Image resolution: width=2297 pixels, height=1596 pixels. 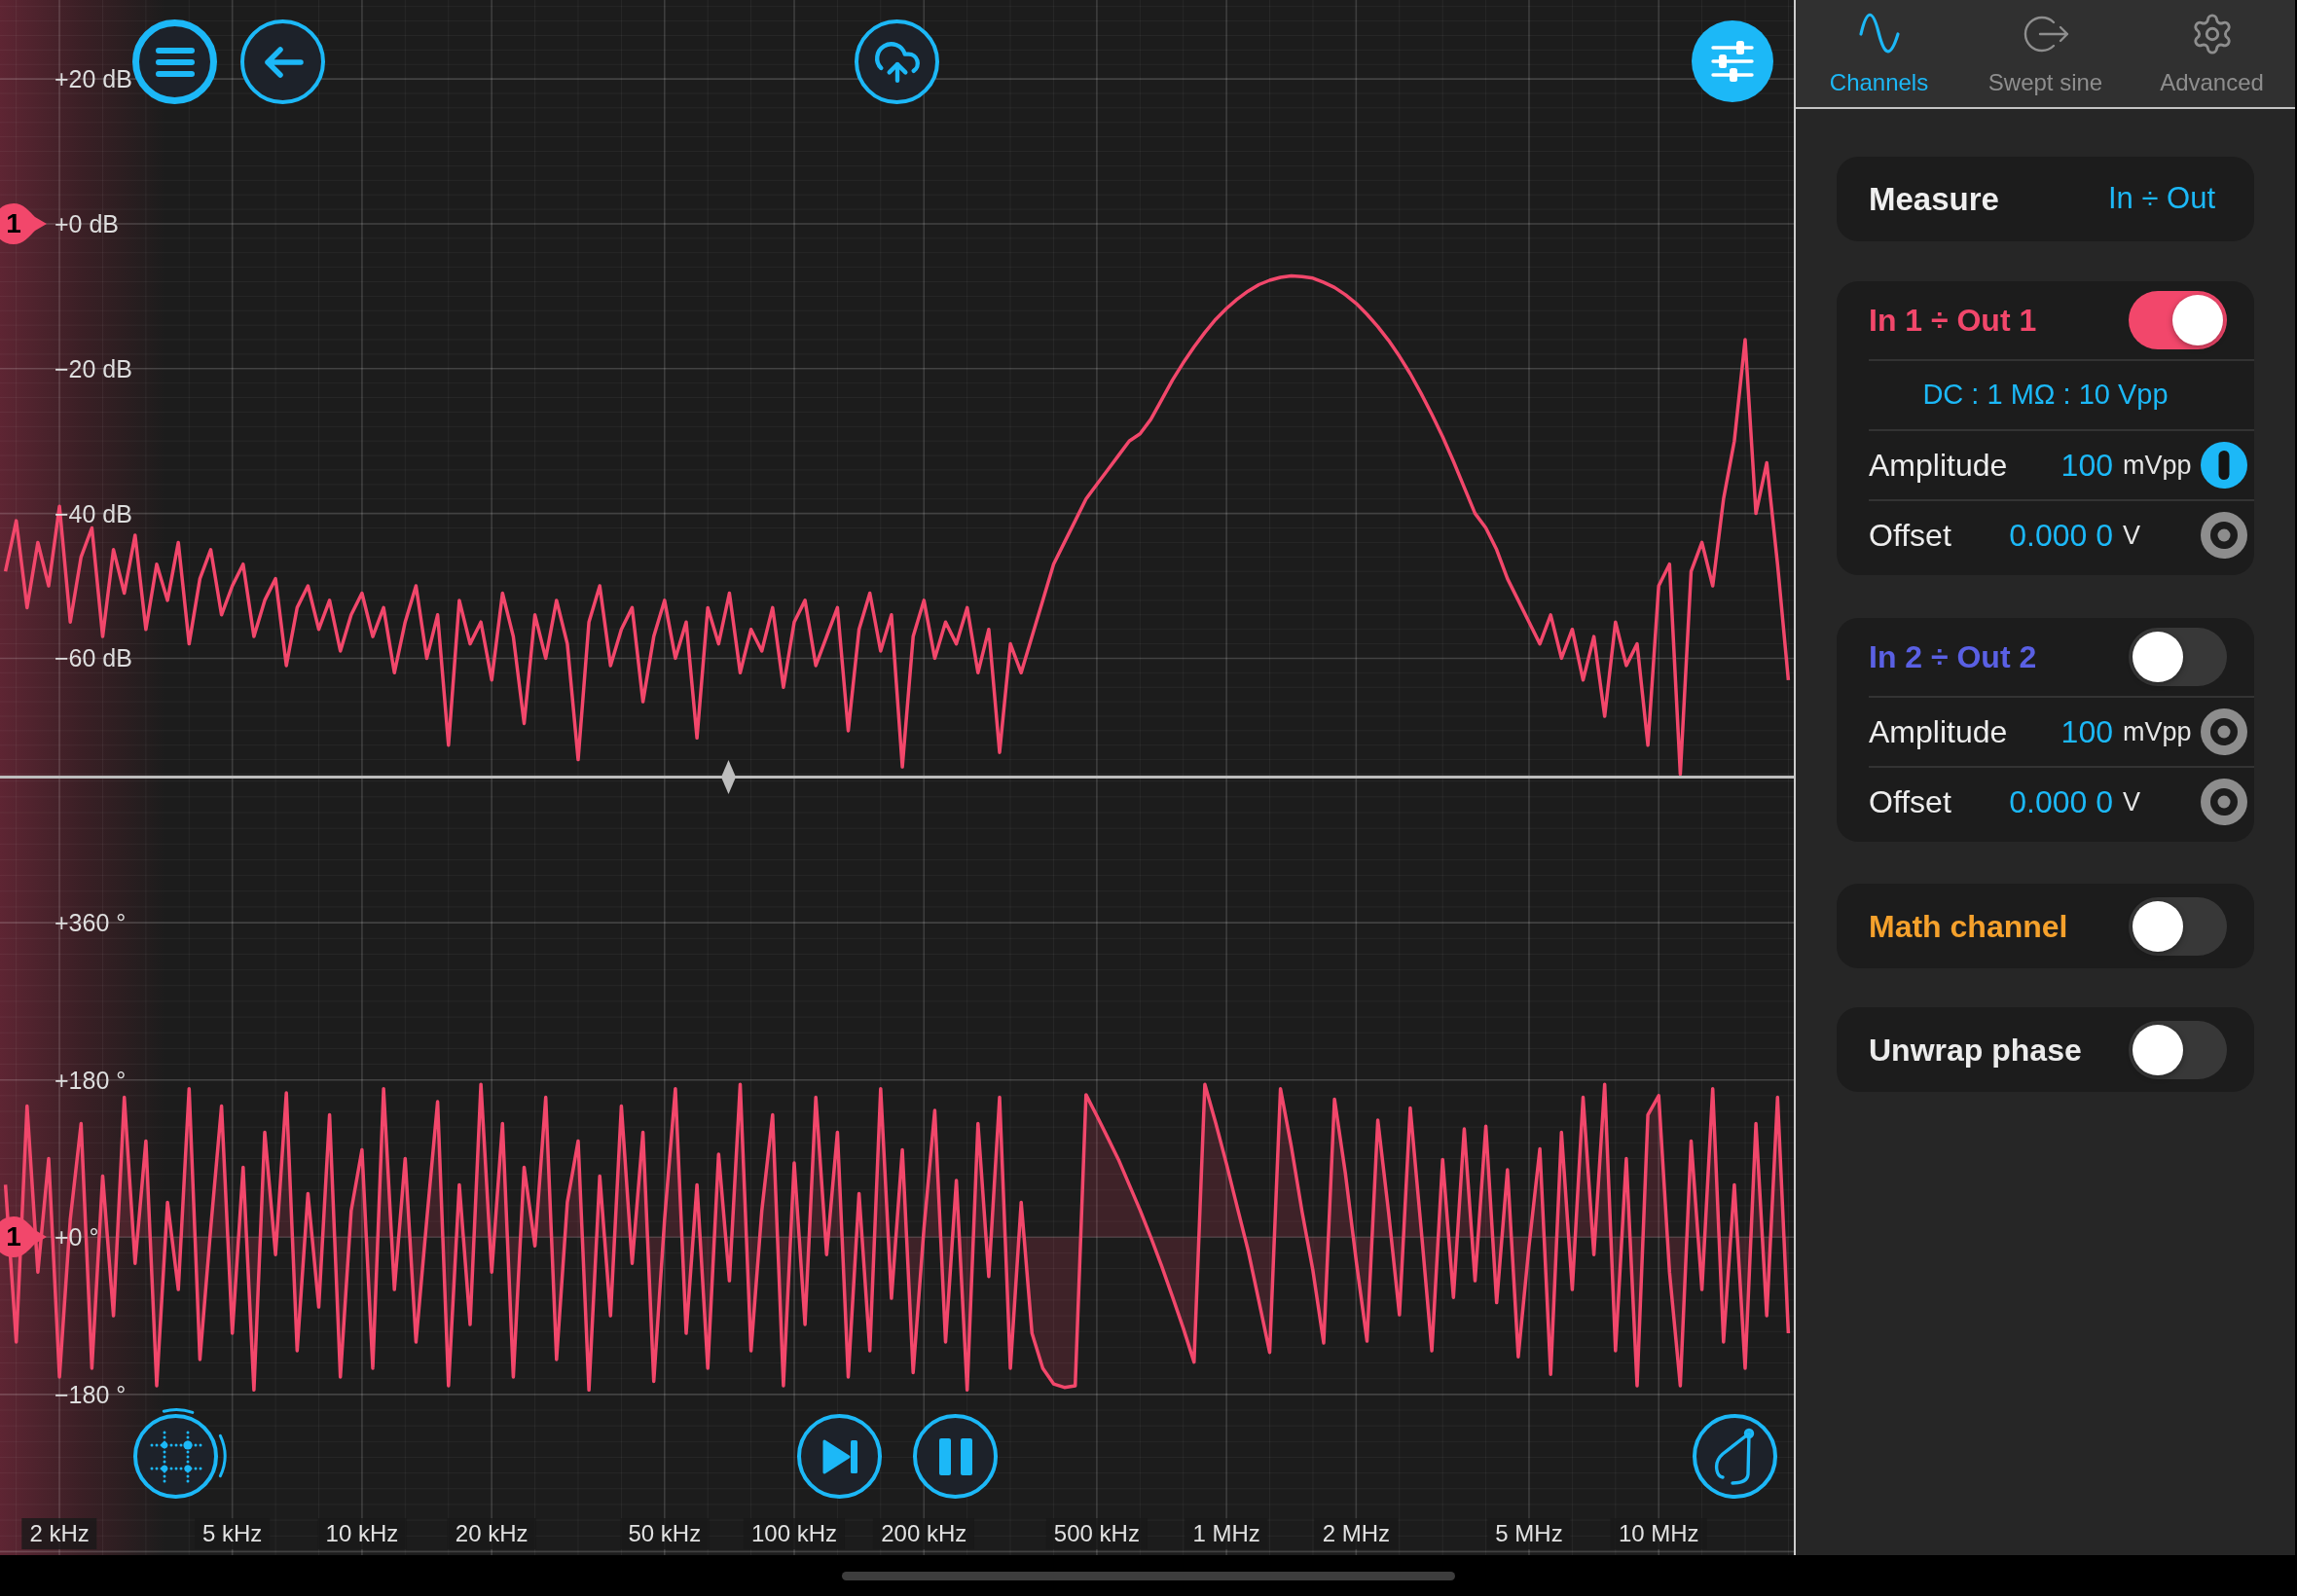 What do you see at coordinates (94, 79) in the screenshot?
I see `axis-label: +20 dB` at bounding box center [94, 79].